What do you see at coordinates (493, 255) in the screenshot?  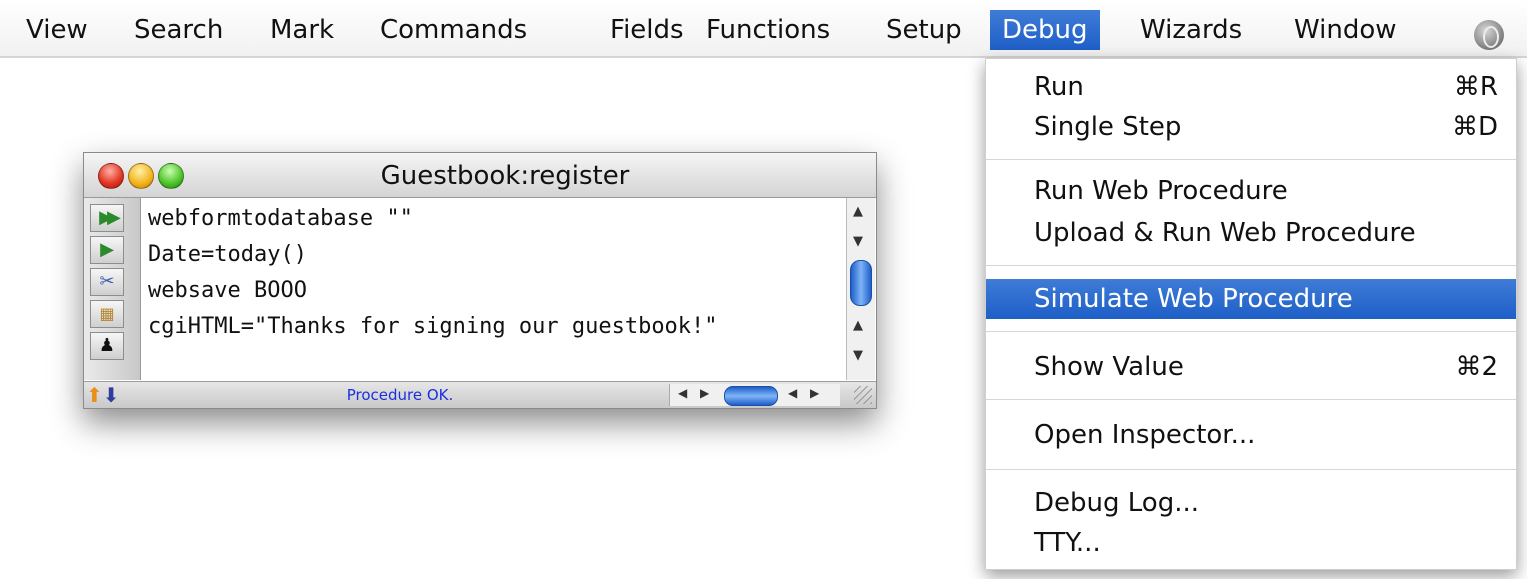 I see `code-line: Date=today()` at bounding box center [493, 255].